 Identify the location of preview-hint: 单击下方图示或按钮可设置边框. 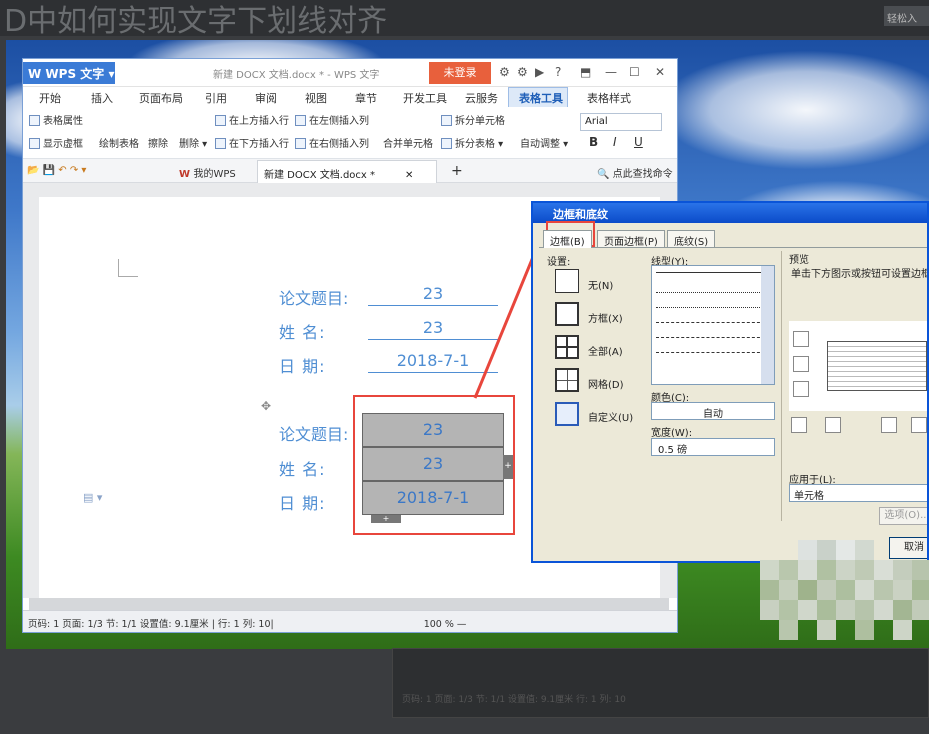
(860, 274).